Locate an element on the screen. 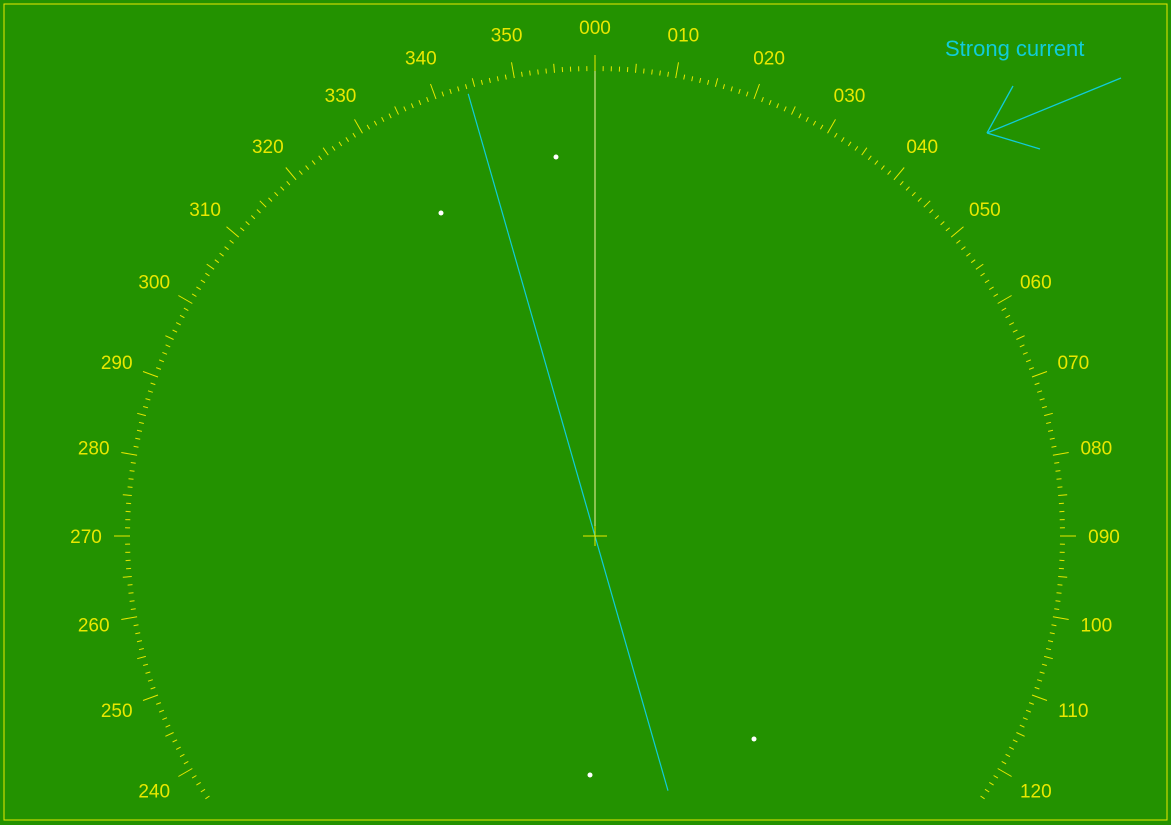  bearing-label-240: 240 is located at coordinates (154, 792).